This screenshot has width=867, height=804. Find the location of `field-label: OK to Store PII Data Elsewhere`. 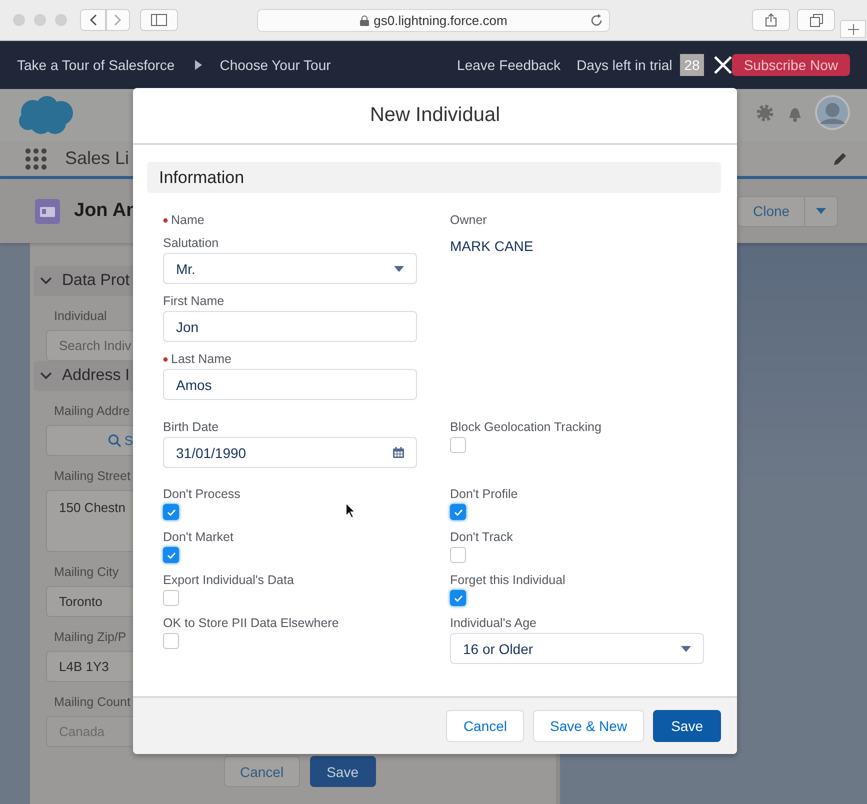

field-label: OK to Store PII Data Elsewhere is located at coordinates (251, 623).